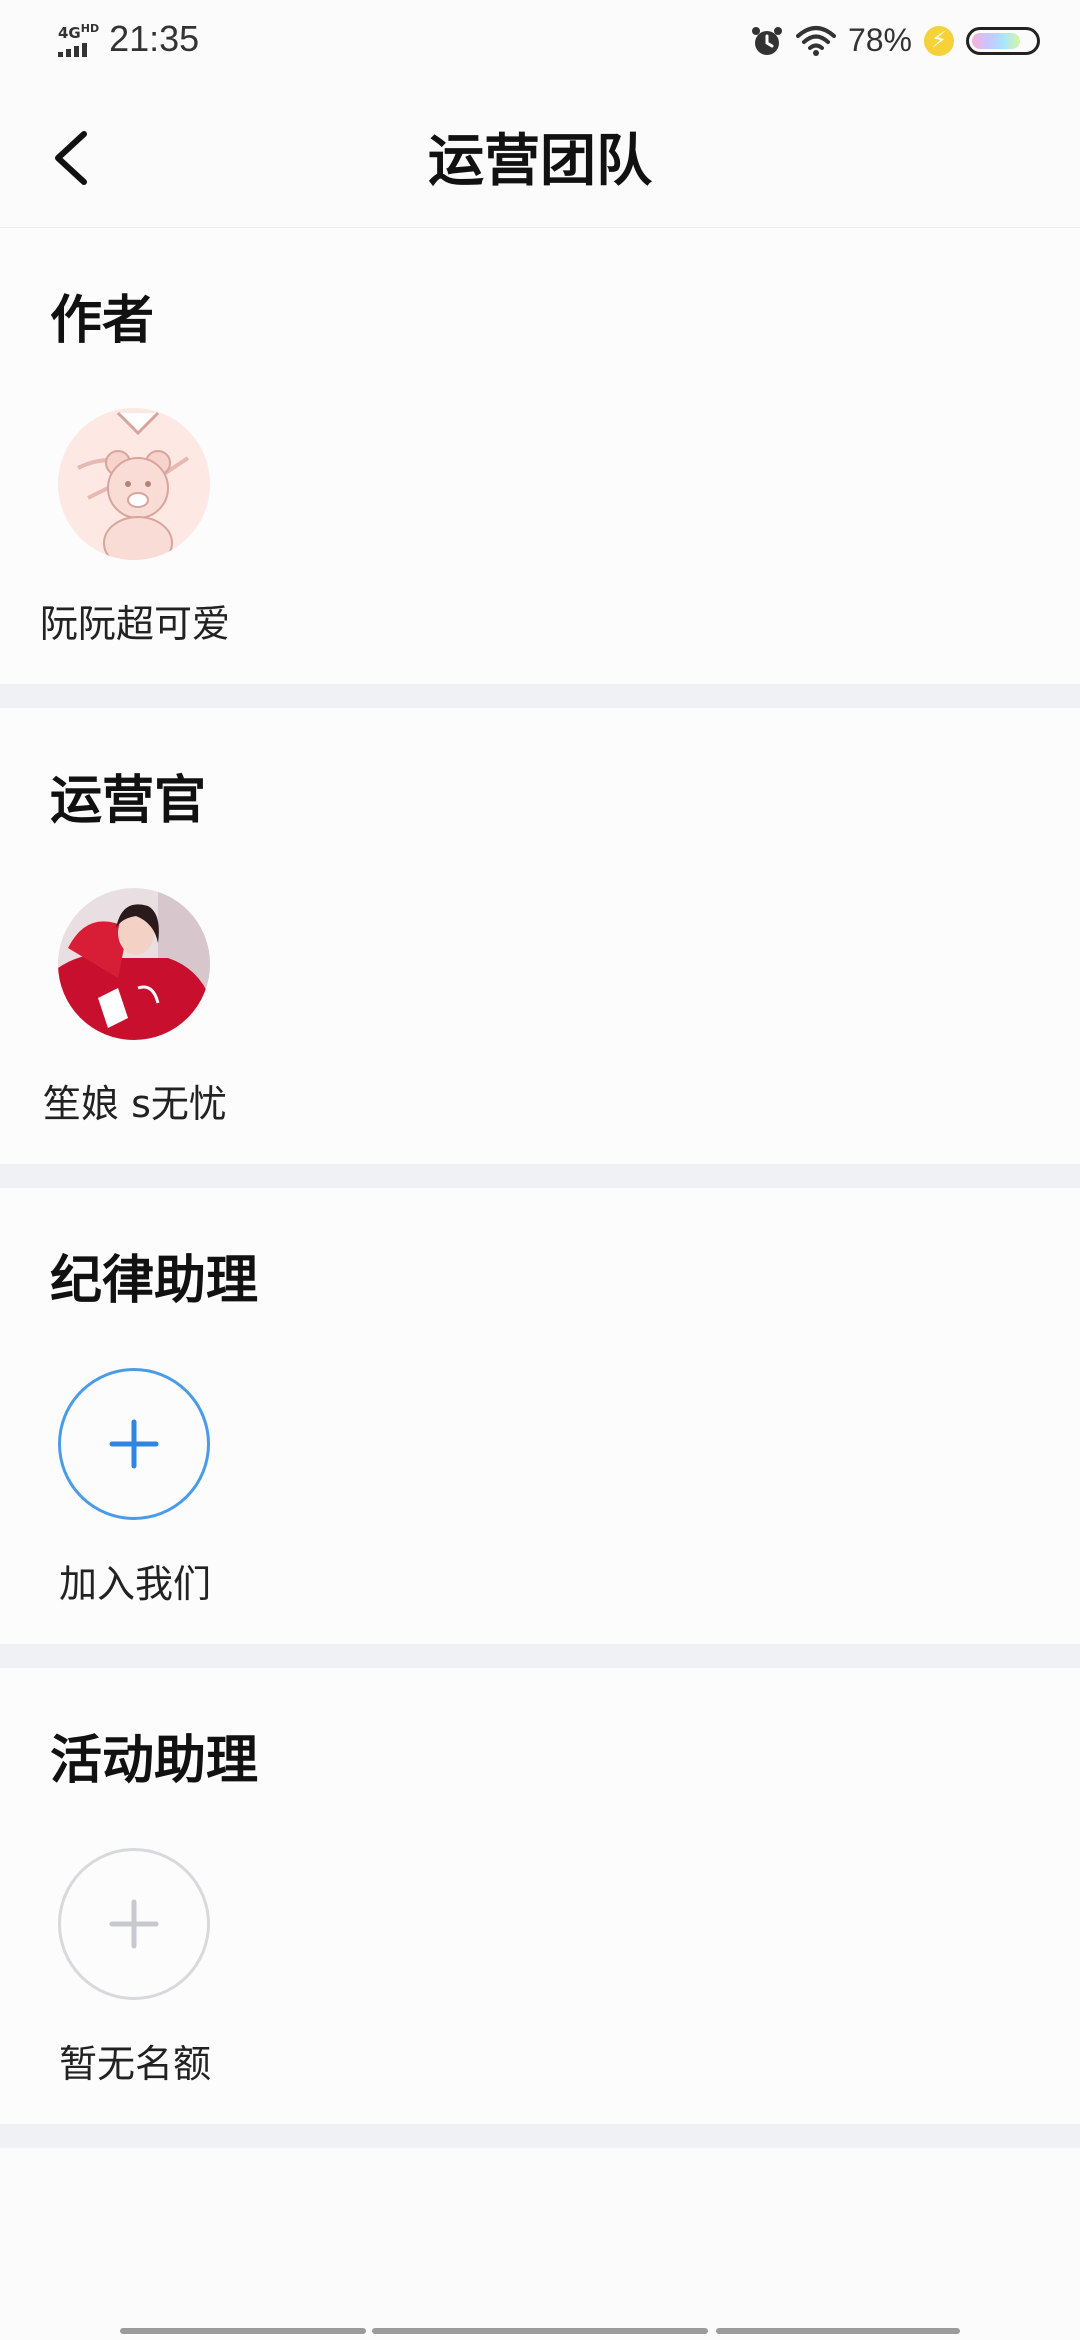  I want to click on battery-fill, so click(996, 40).